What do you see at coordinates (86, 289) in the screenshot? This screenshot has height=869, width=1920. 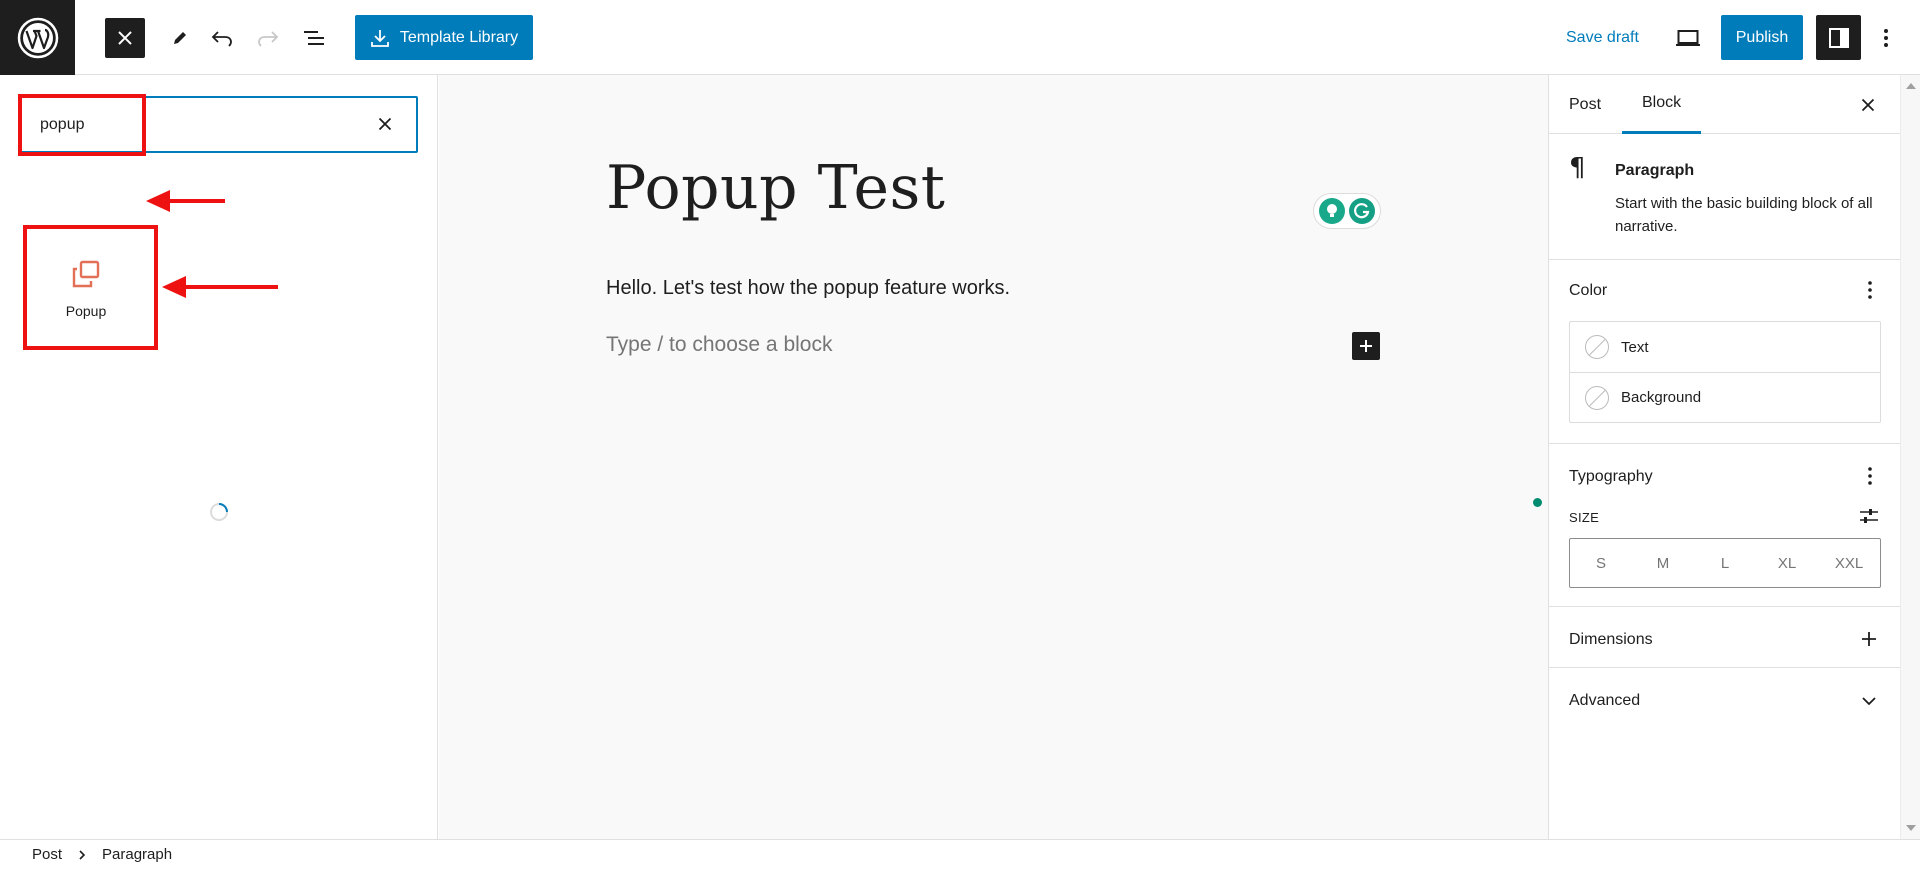 I see `popup-block-item: Popup` at bounding box center [86, 289].